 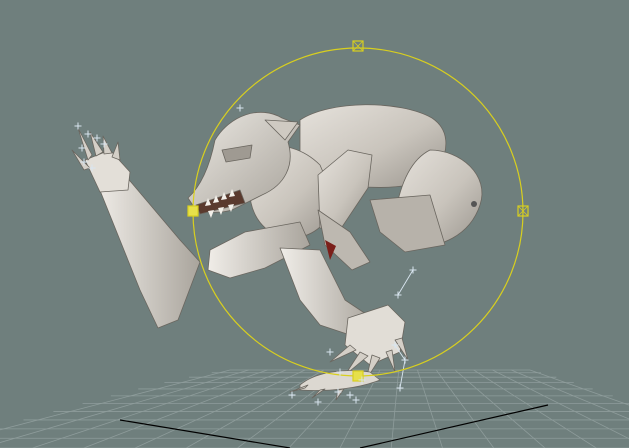 What do you see at coordinates (474, 204) in the screenshot?
I see `creature-eye` at bounding box center [474, 204].